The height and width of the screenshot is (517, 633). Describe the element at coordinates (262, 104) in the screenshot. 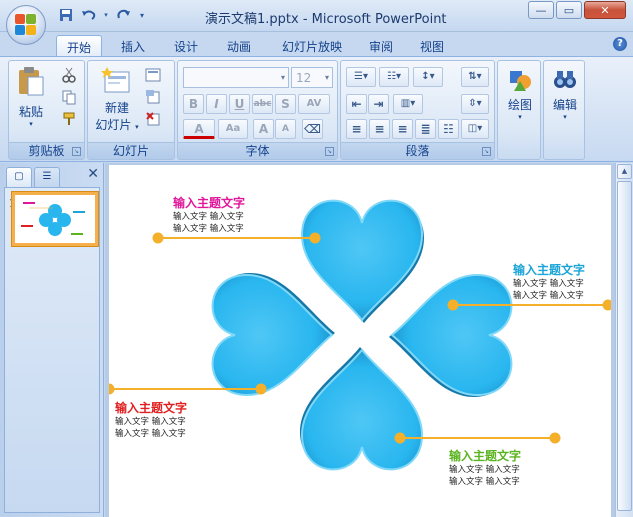

I see `strikethrough-button: abc` at that location.